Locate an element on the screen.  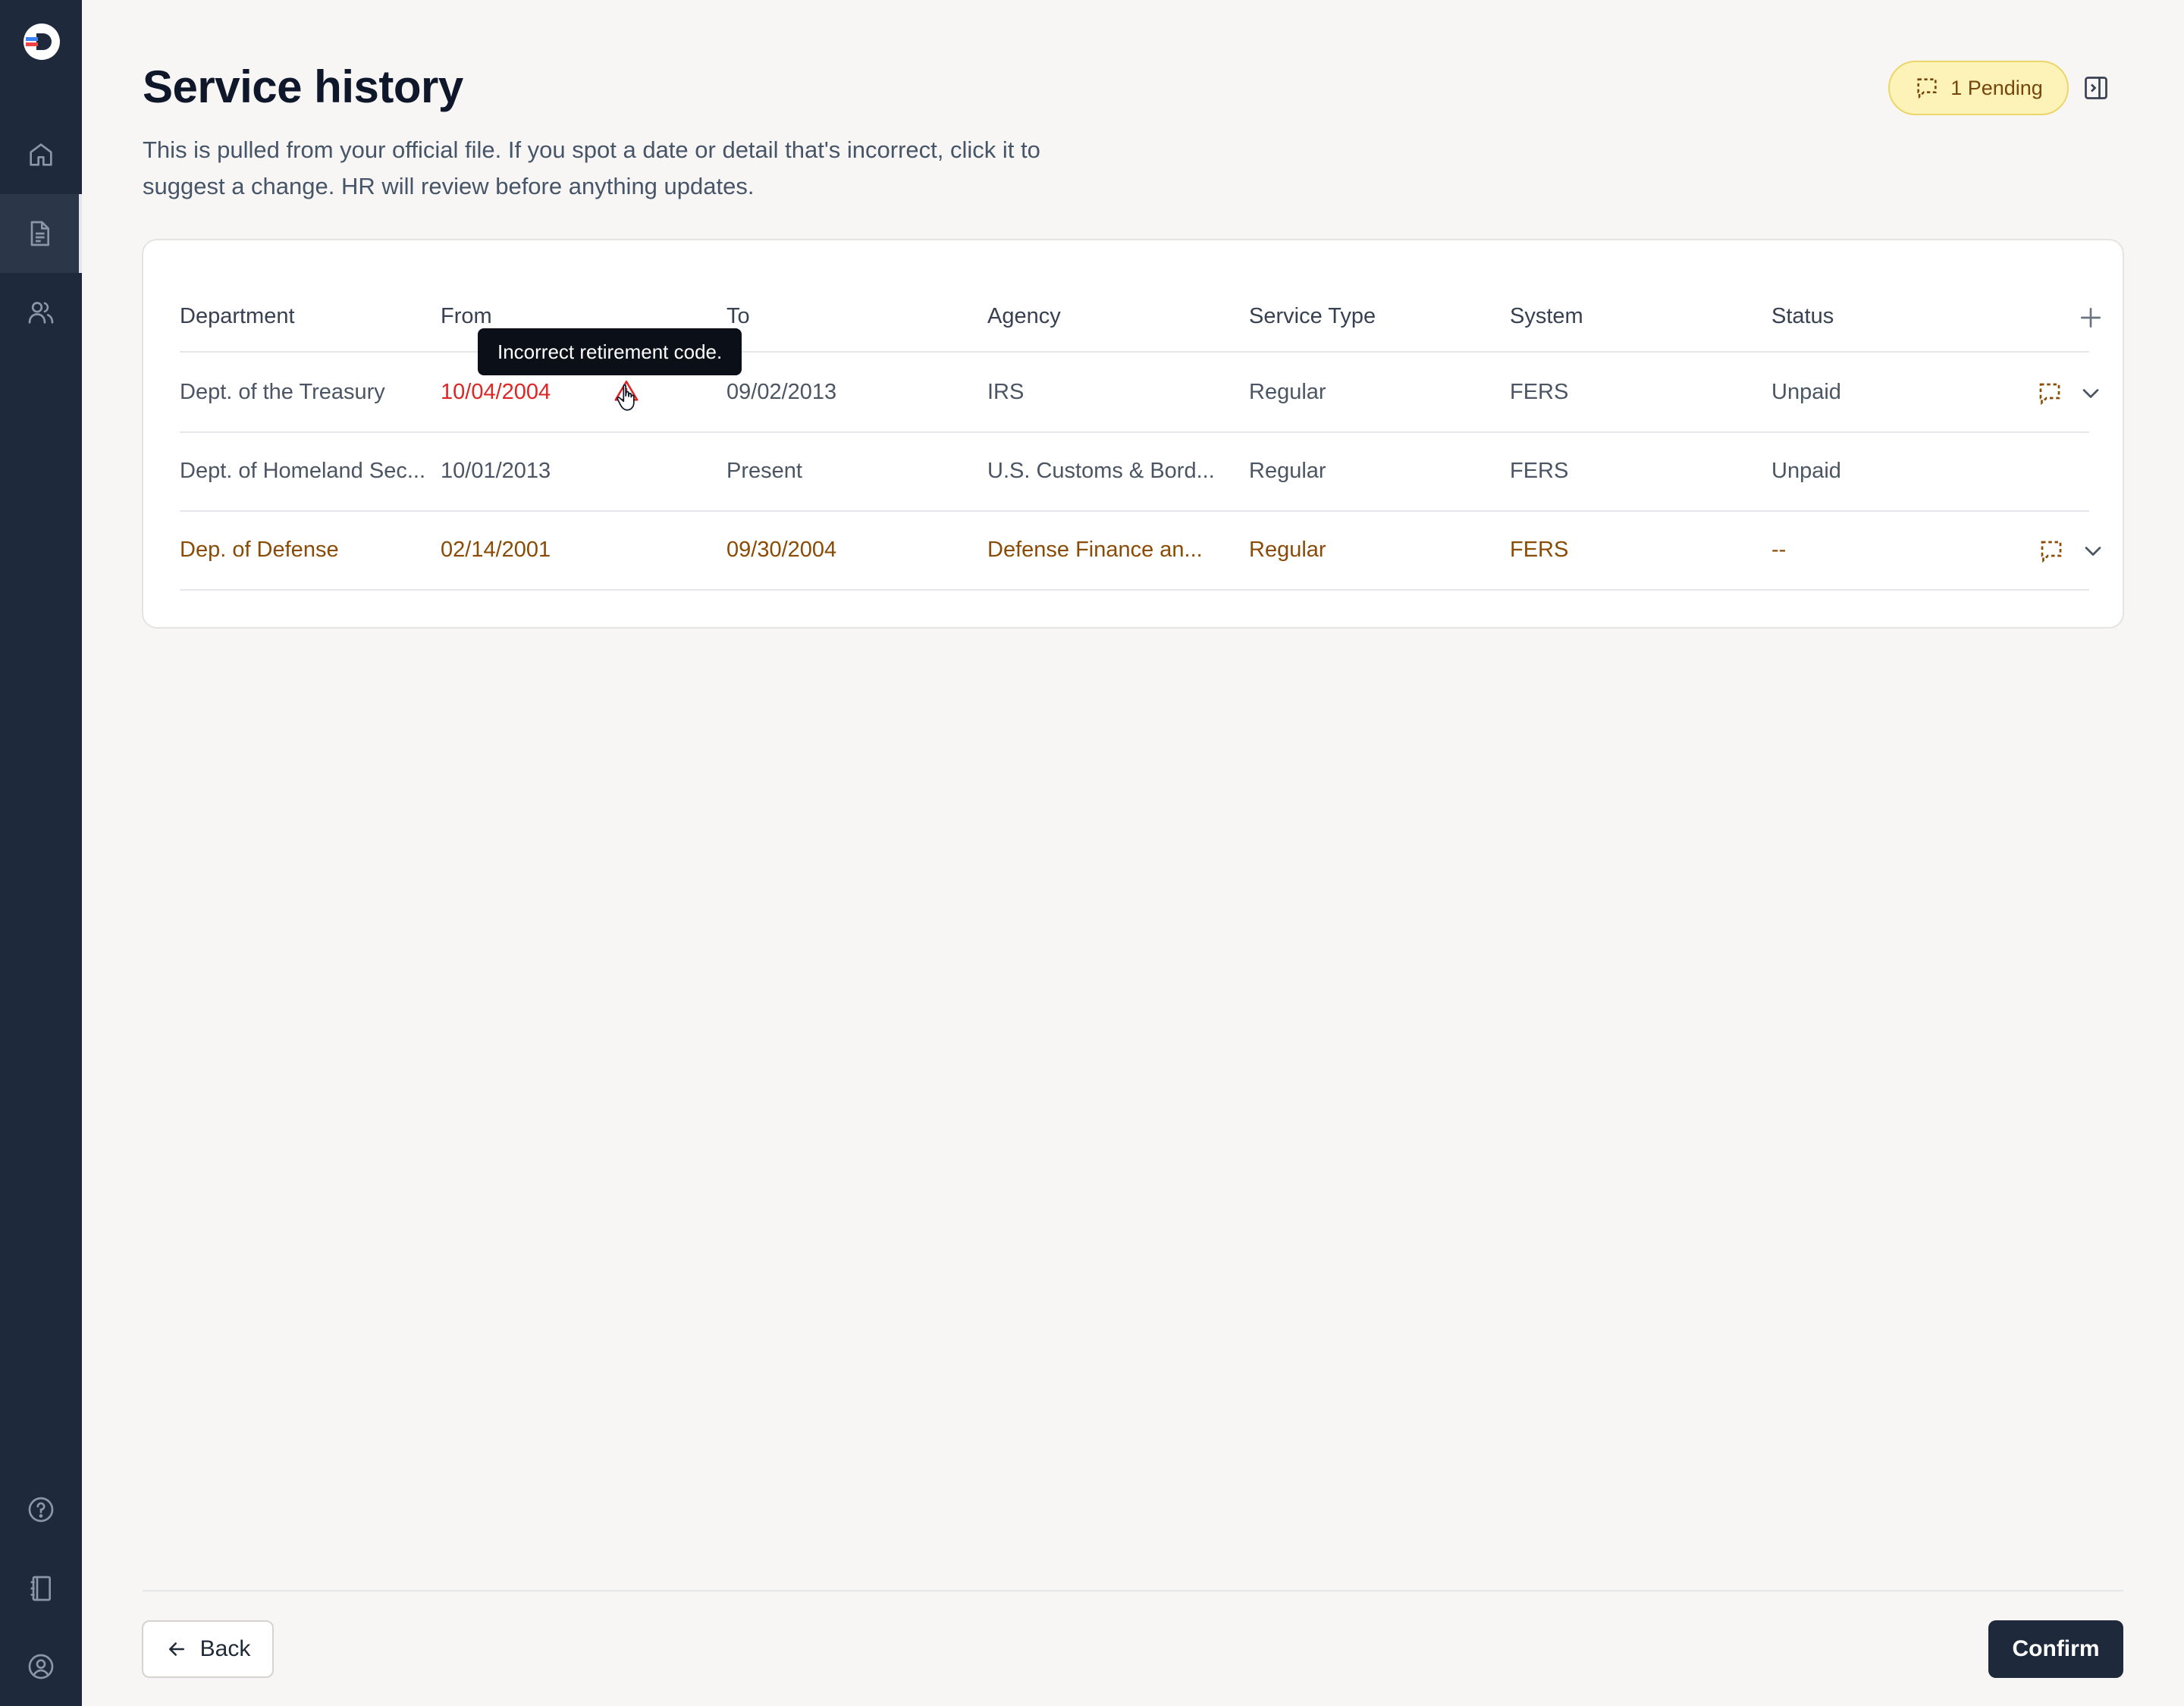
column-header-from: From is located at coordinates (466, 316).